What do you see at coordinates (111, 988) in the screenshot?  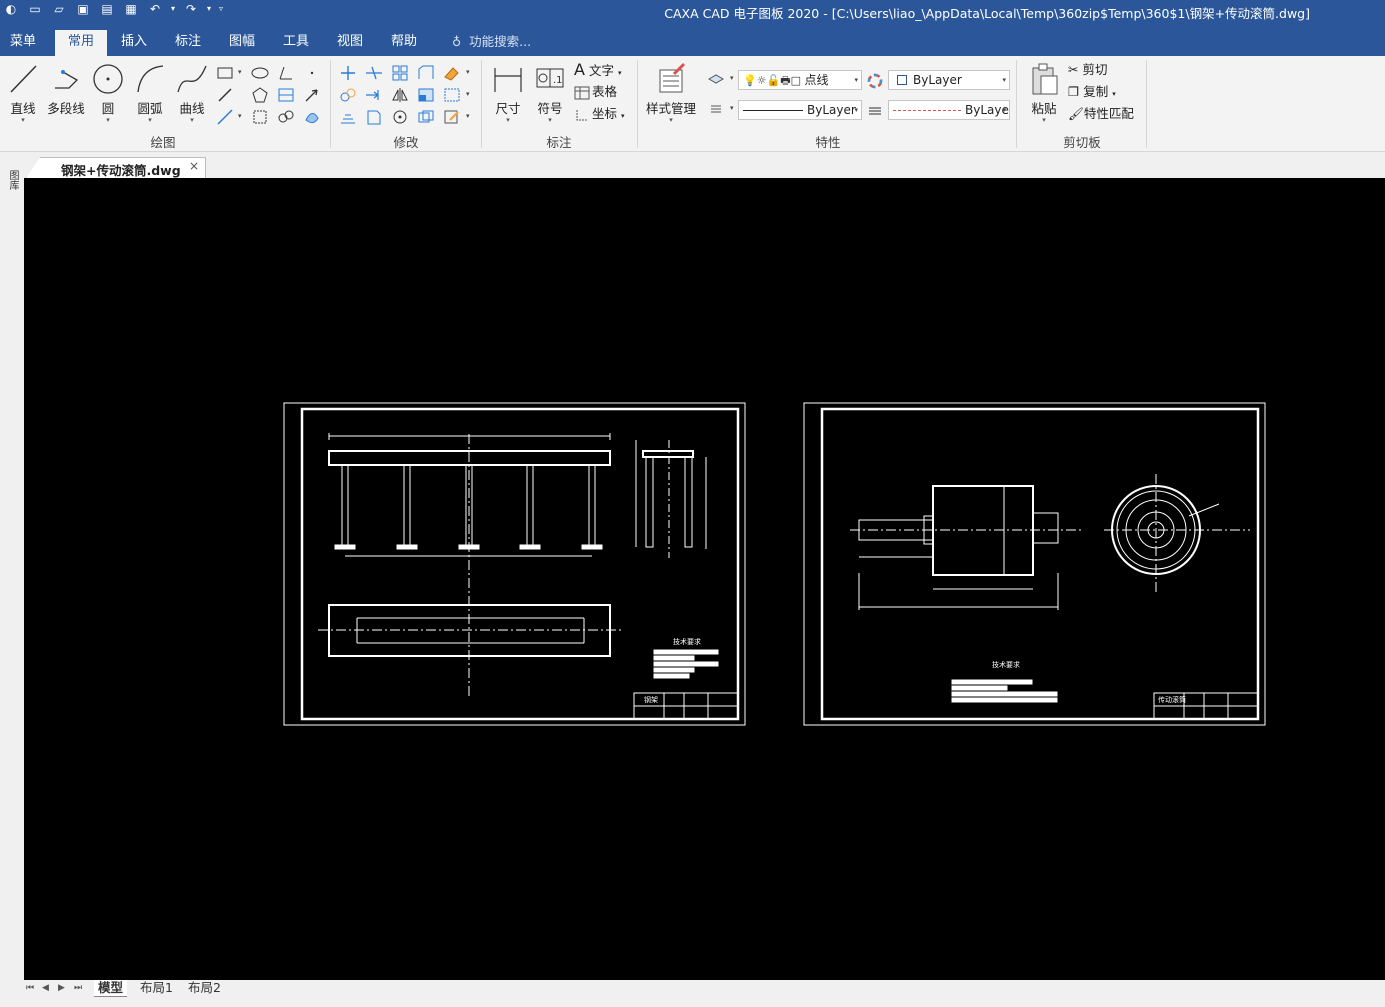 I see `tab-model: 模型` at bounding box center [111, 988].